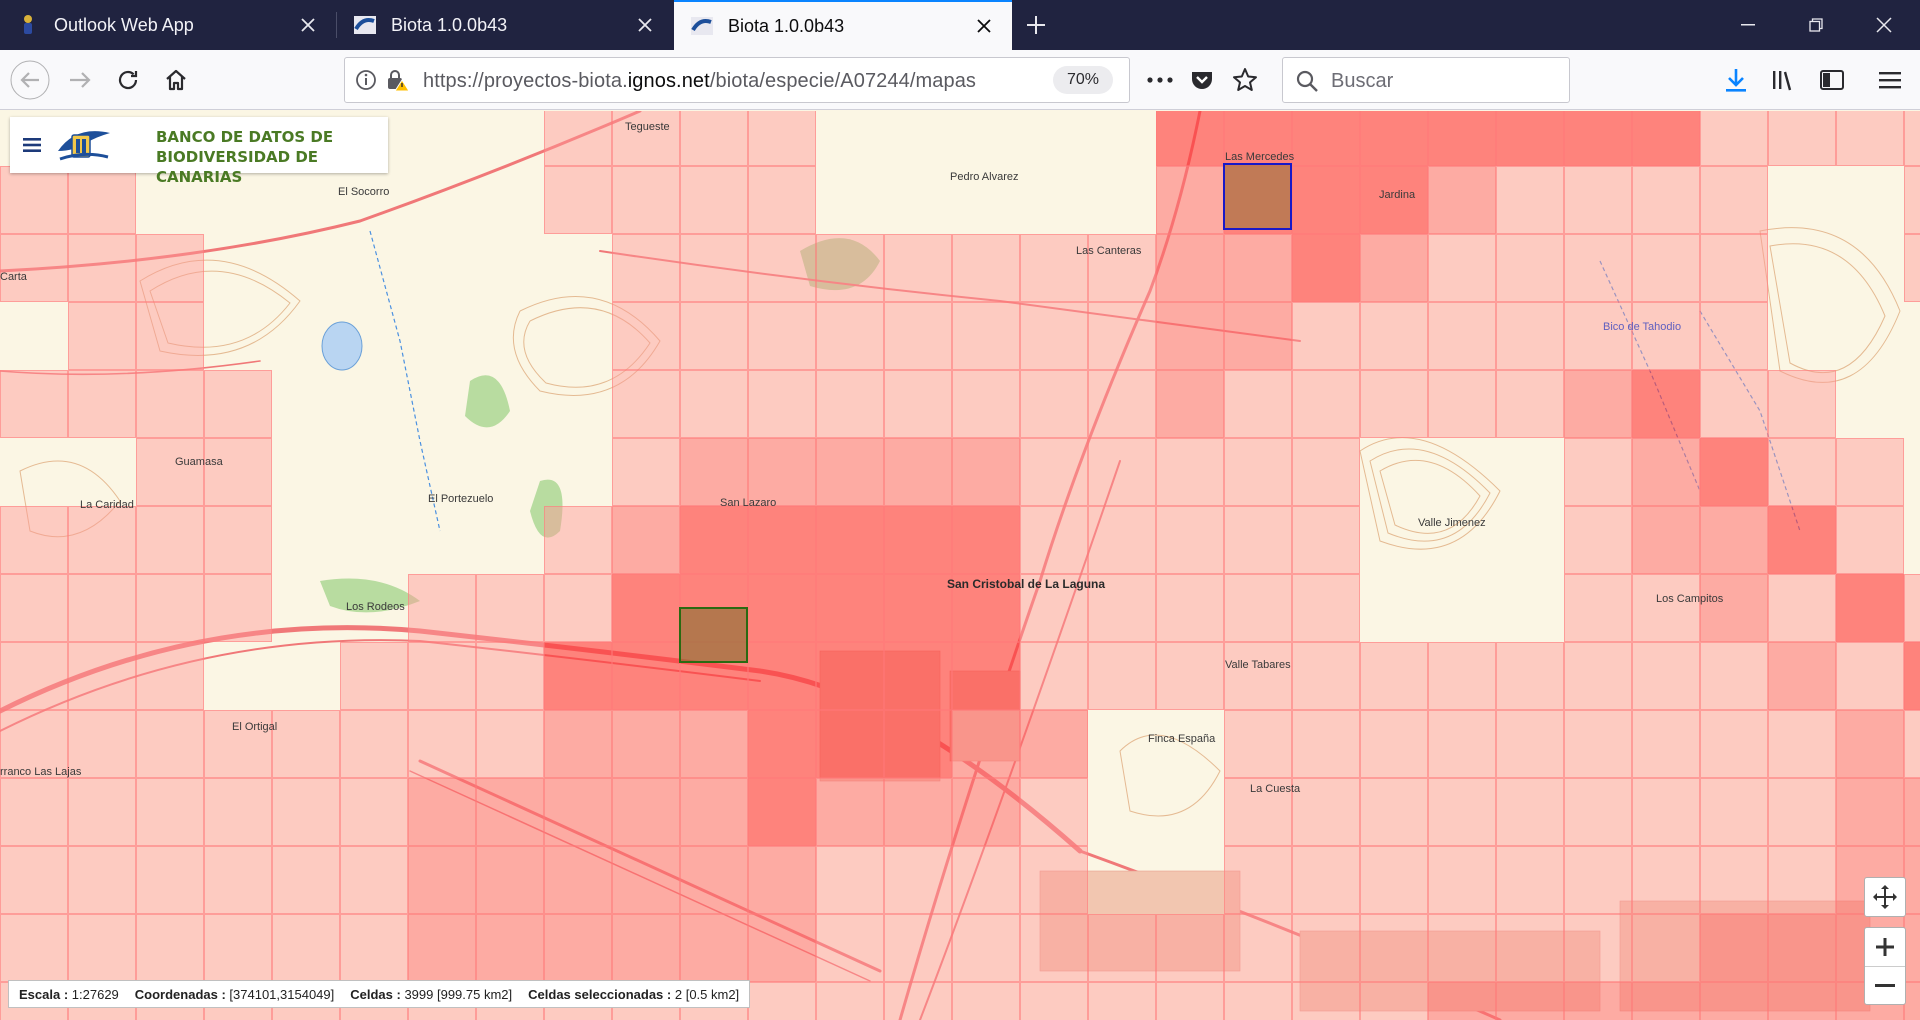  I want to click on tab-biota-active: Biota 1.0.0b43, so click(843, 25).